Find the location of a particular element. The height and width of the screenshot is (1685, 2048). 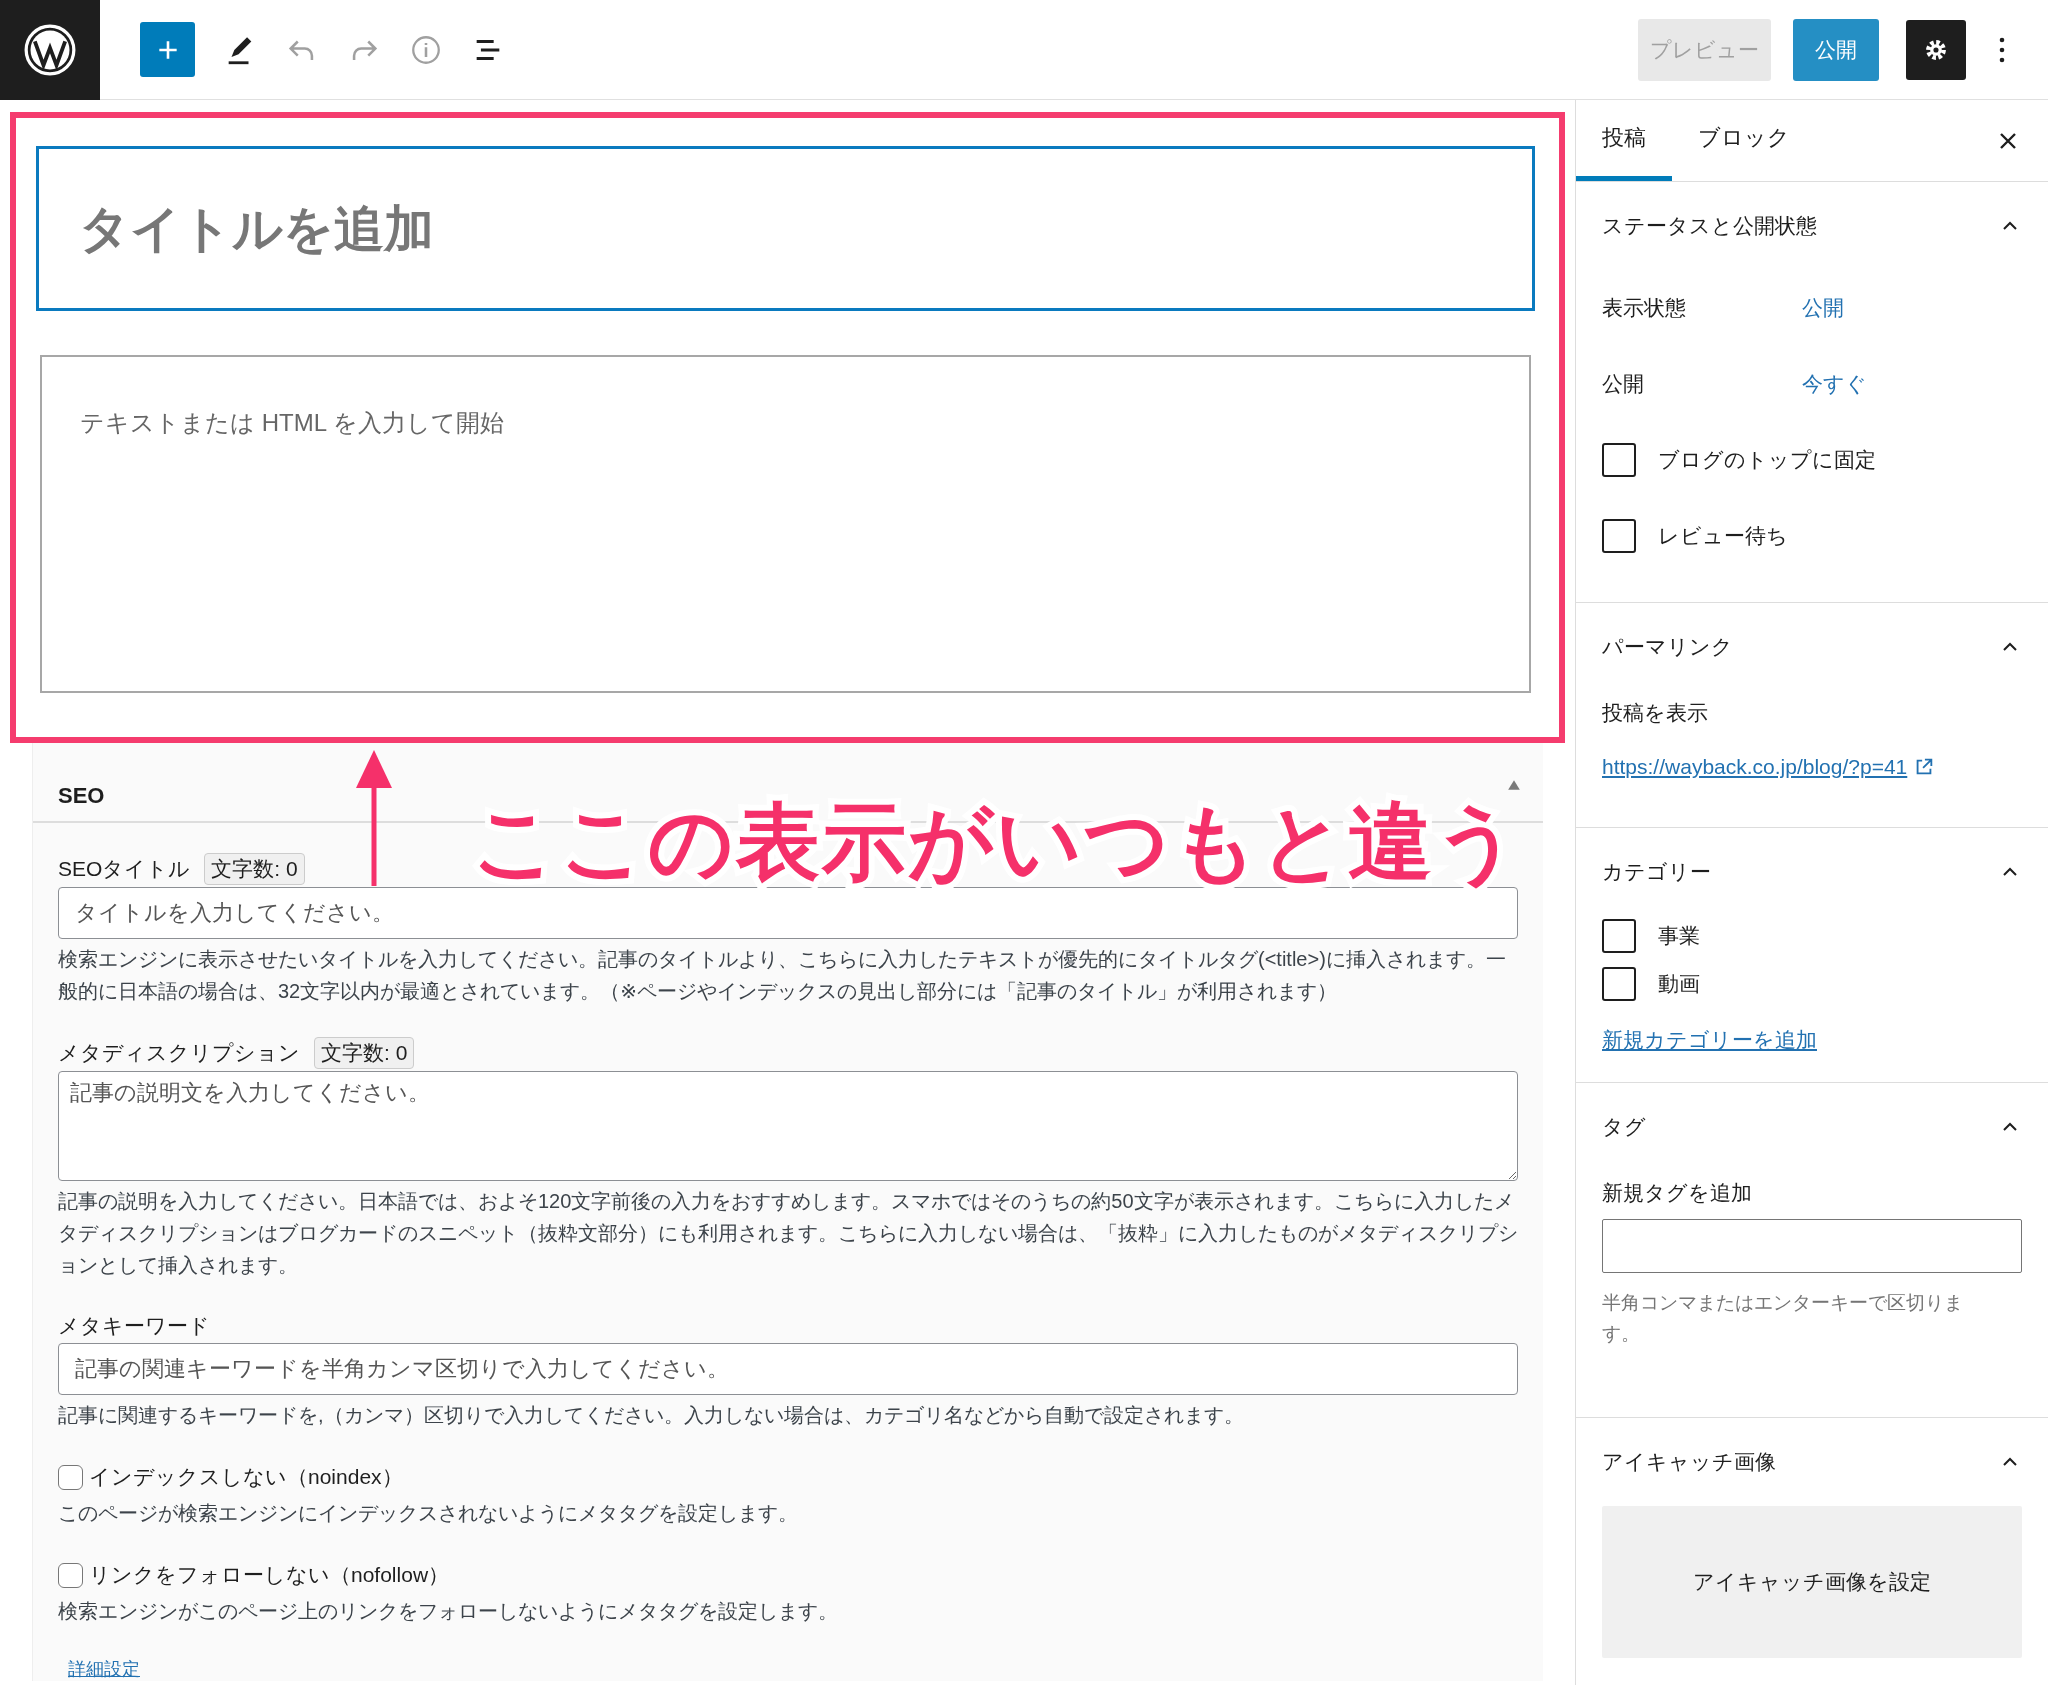

checkbox-label: ブログのトップに固定 is located at coordinates (1767, 460).